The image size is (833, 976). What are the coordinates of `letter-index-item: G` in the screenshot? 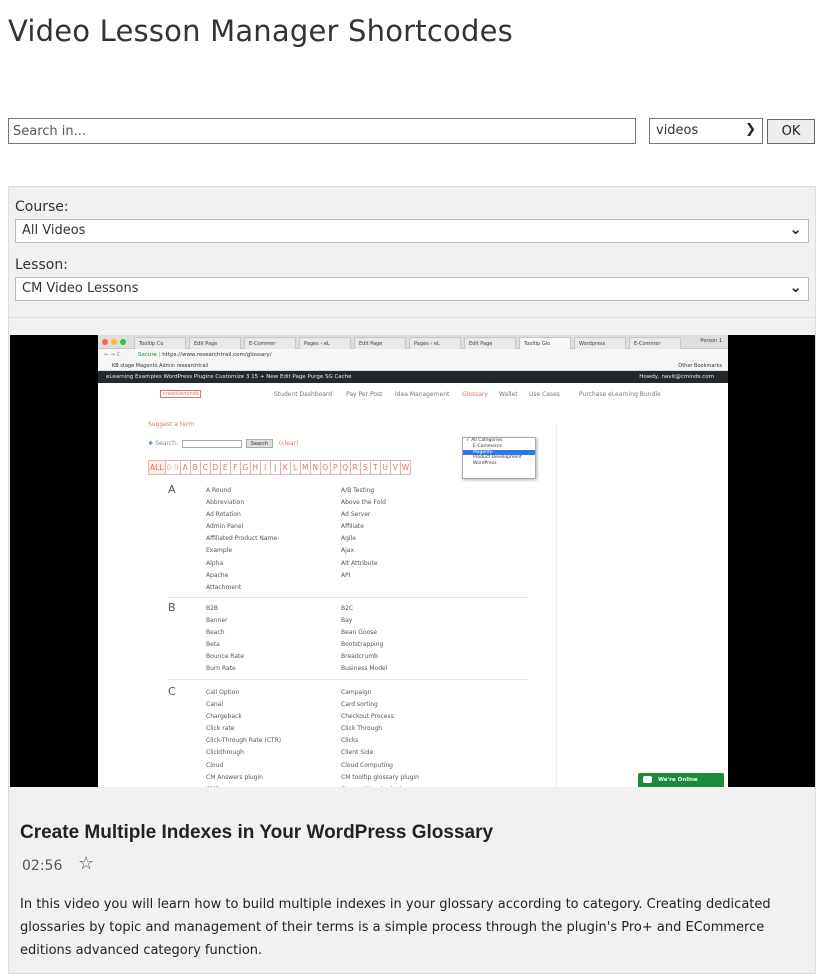 It's located at (245, 467).